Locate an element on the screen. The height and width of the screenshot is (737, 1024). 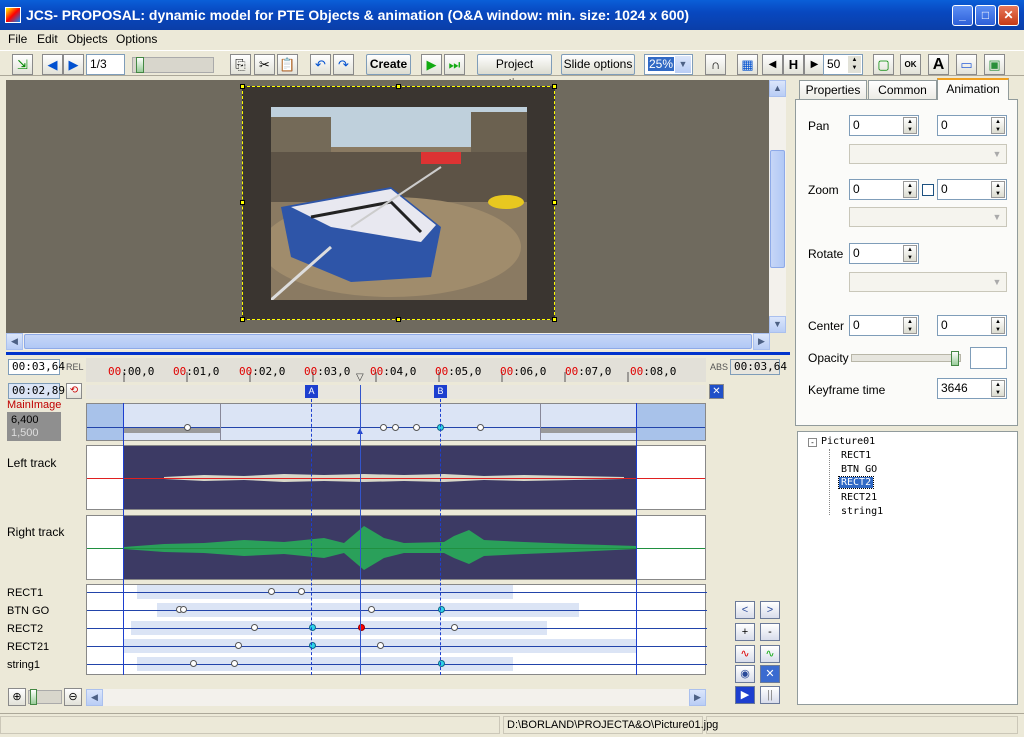
layer-track-rect21 is located at coordinates (397, 647).